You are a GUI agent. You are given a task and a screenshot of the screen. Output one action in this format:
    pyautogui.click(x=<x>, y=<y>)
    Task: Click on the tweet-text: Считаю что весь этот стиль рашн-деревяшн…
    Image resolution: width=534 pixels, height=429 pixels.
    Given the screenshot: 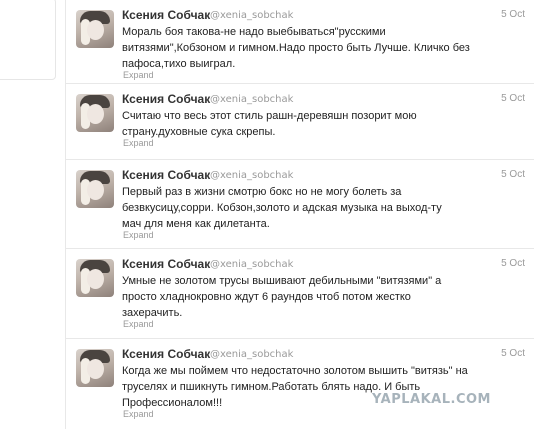 What is the action you would take?
    pyautogui.click(x=269, y=124)
    